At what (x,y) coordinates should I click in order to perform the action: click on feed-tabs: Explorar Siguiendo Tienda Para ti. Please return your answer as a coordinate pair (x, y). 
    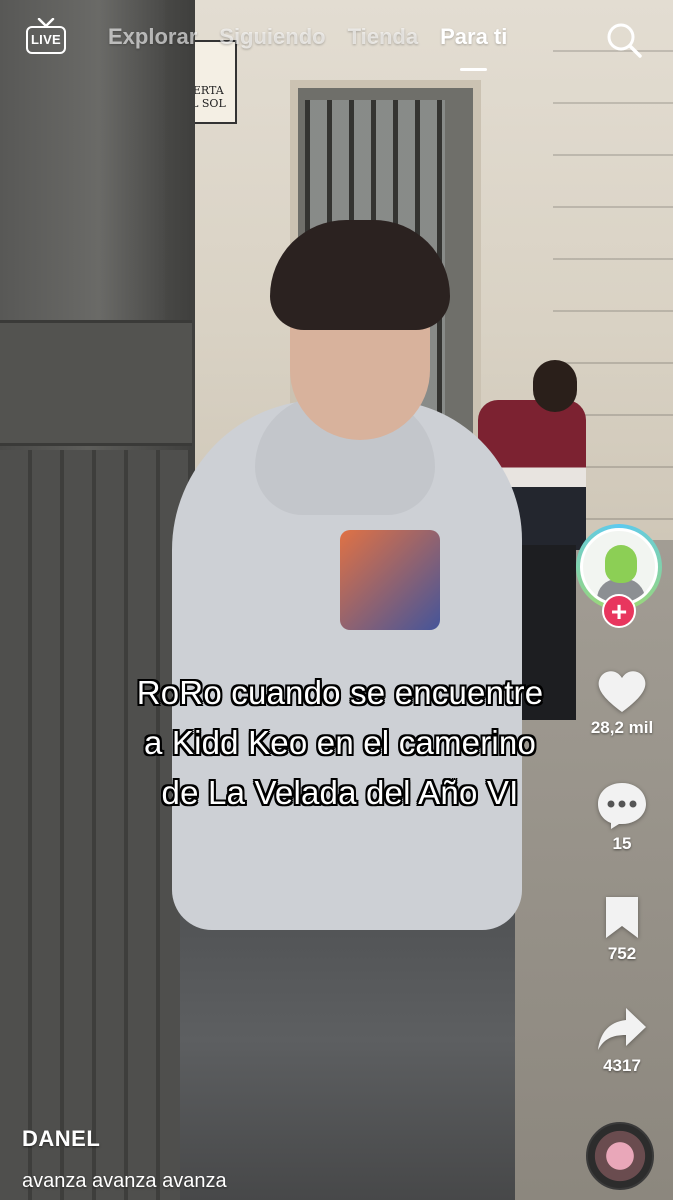
    Looking at the image, I should click on (308, 47).